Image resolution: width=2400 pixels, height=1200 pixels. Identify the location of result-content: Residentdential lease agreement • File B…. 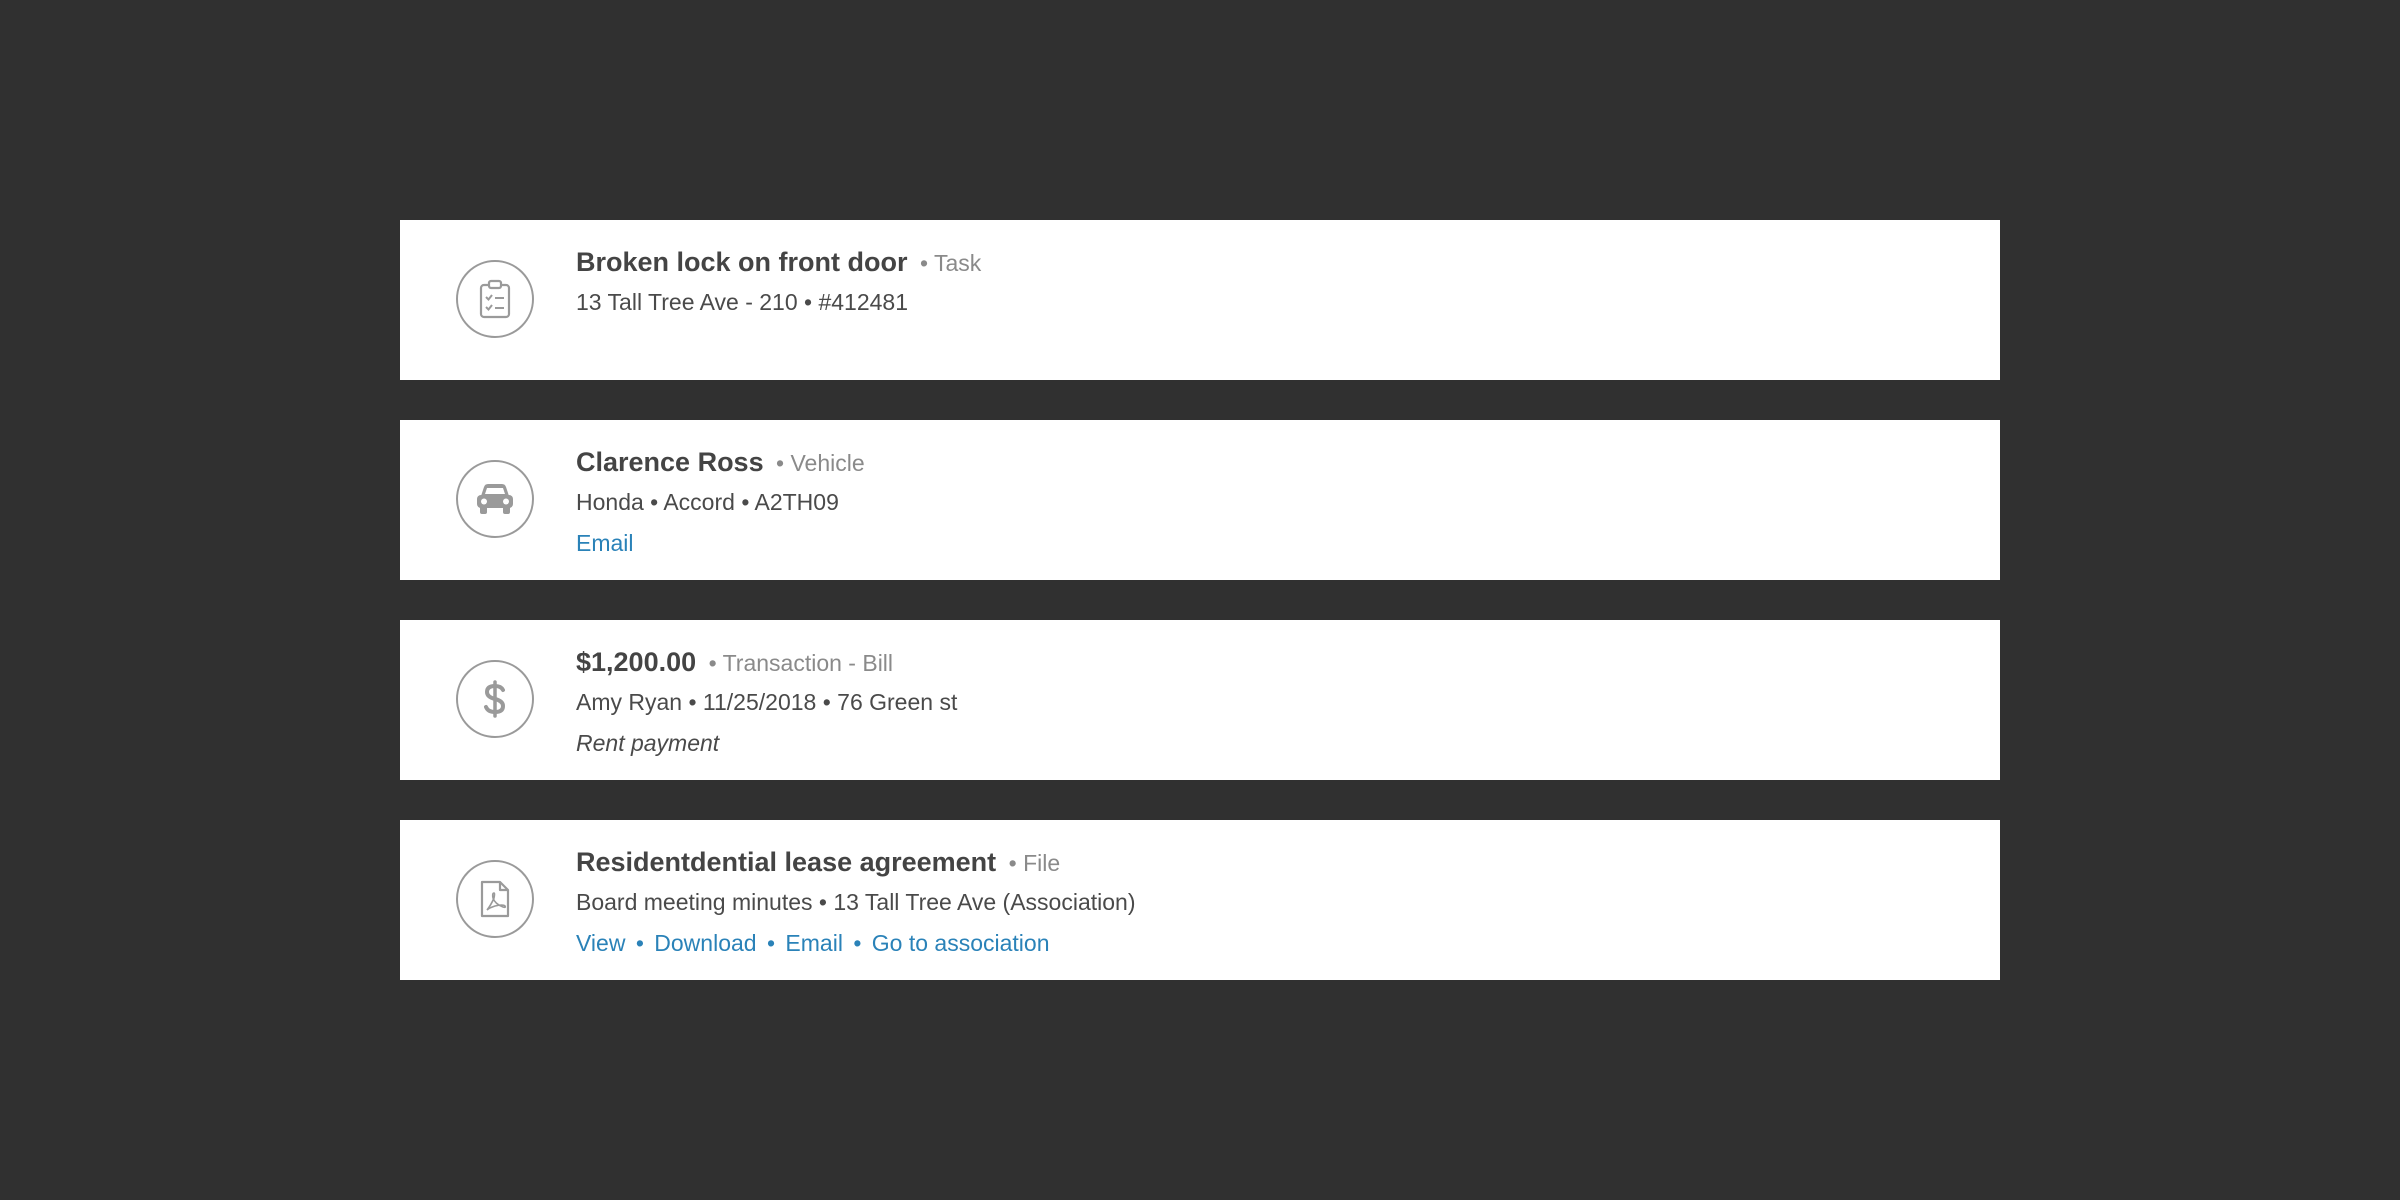
(1268, 903).